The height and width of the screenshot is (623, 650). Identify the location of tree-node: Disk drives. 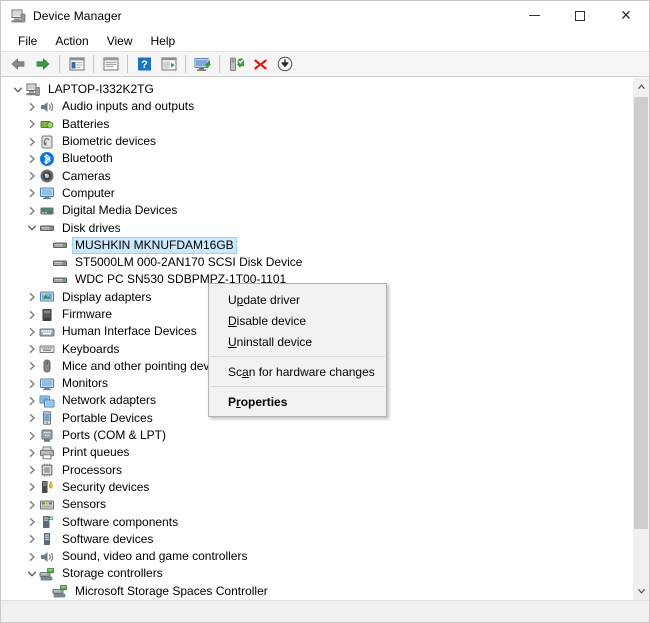
(316, 227).